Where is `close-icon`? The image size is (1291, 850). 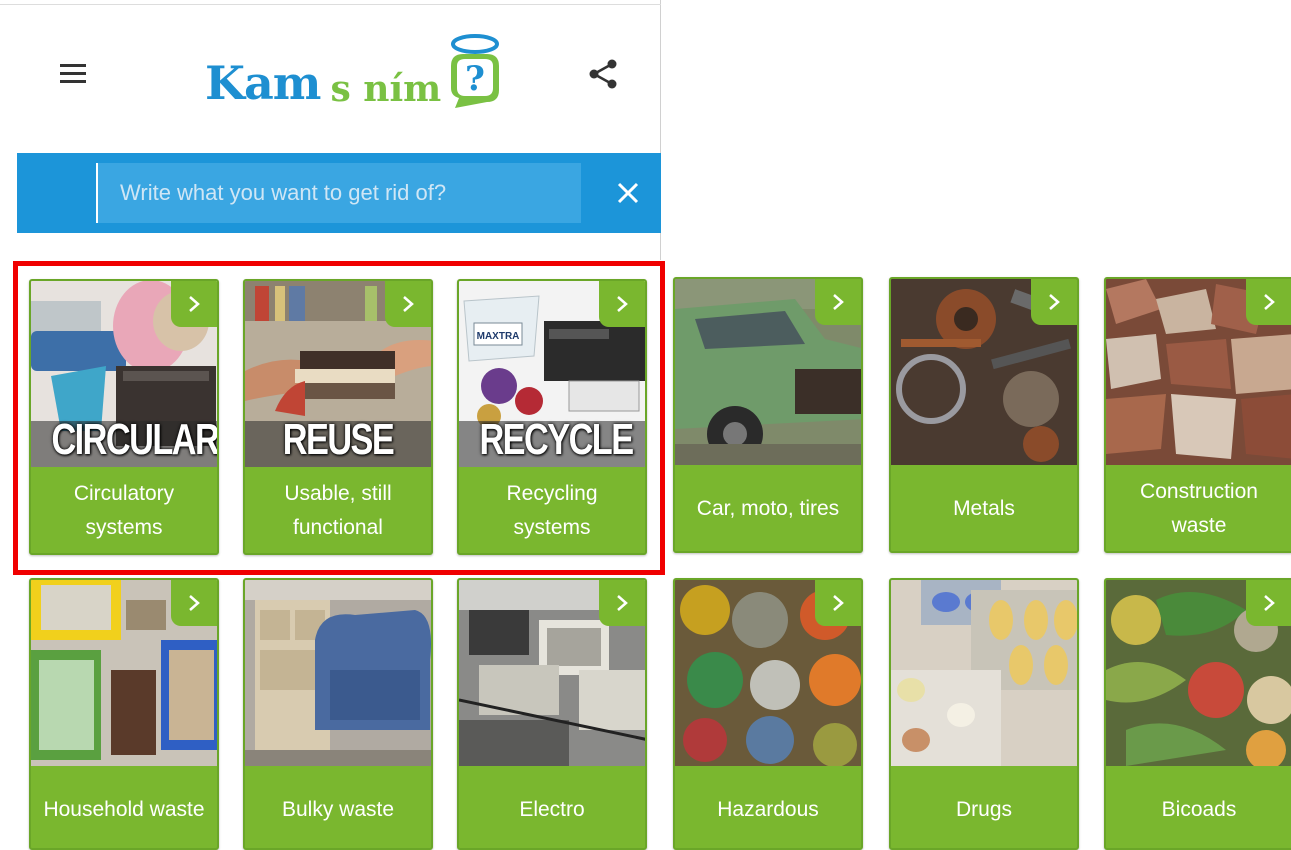
close-icon is located at coordinates (628, 193).